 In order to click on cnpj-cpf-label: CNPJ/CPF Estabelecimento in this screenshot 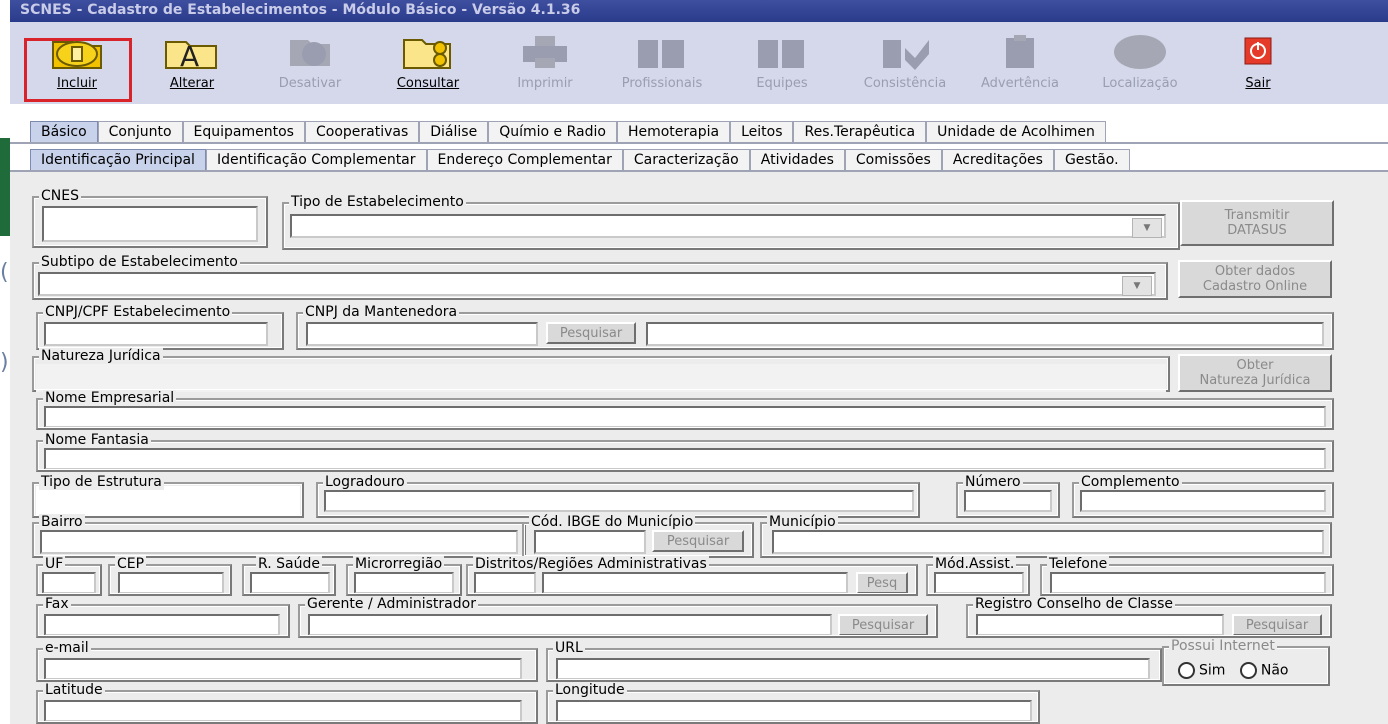, I will do `click(138, 312)`.